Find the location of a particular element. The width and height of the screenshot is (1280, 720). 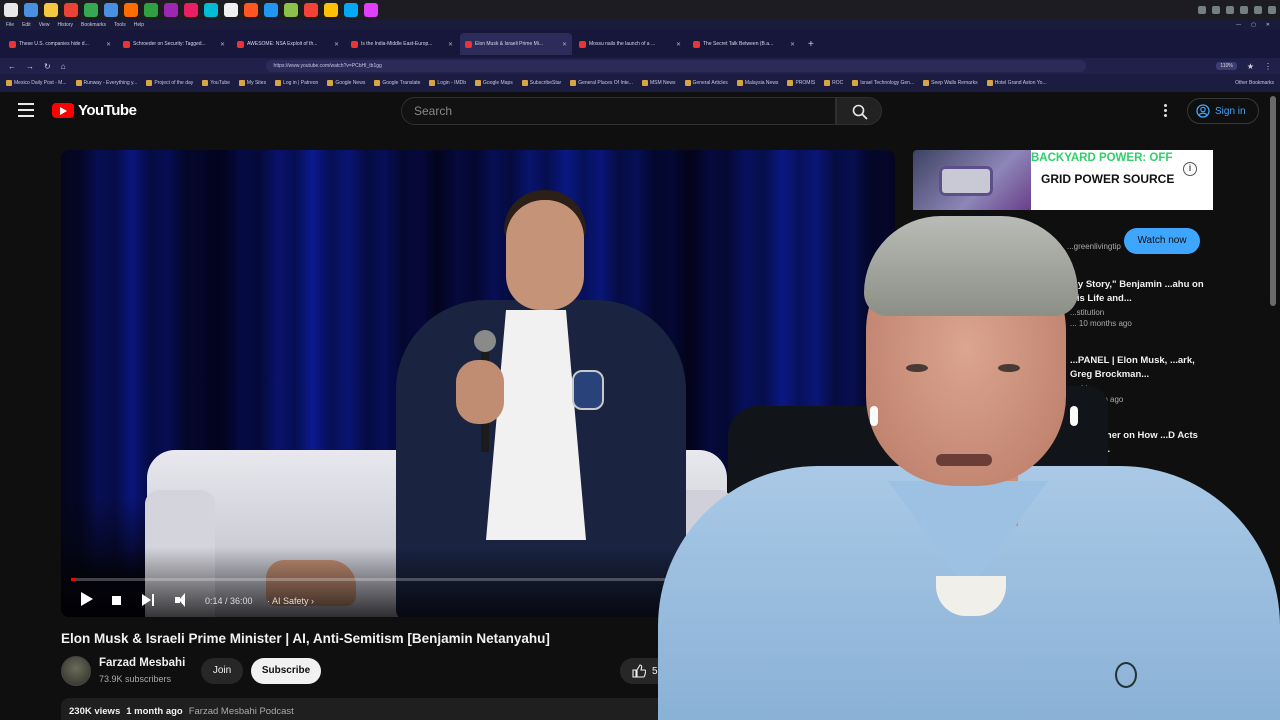

reload-icon: ↻ is located at coordinates (47, 66).